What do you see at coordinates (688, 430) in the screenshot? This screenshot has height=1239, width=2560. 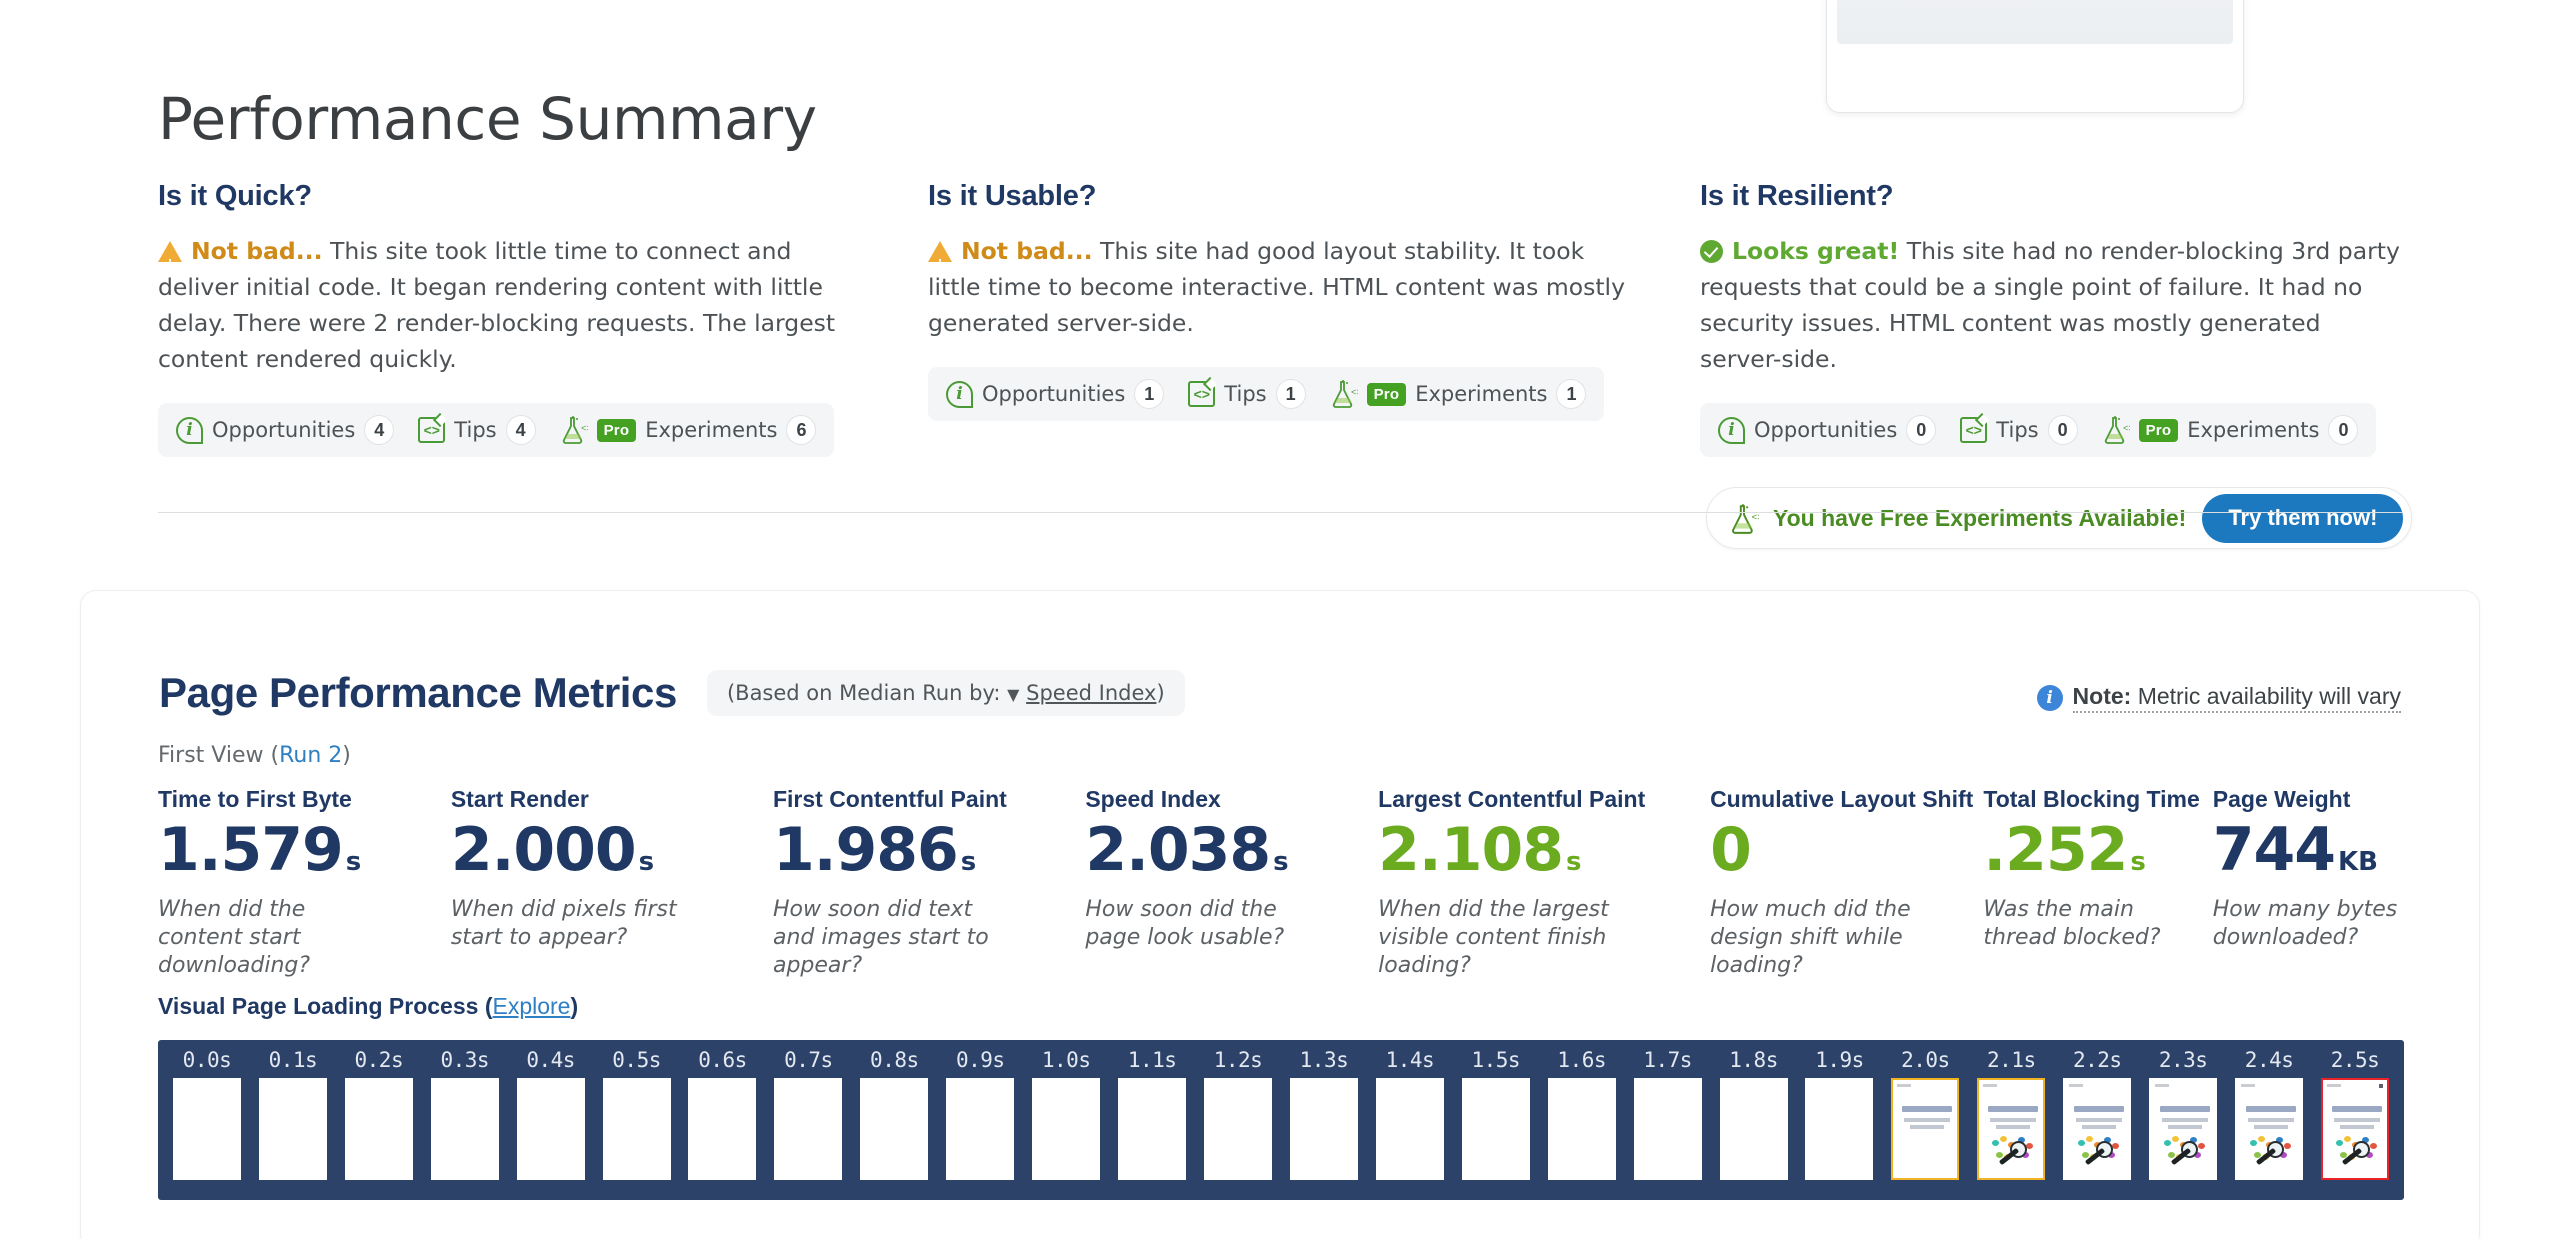 I see `experiments-badge-quick: <> Pro Experiments 6` at bounding box center [688, 430].